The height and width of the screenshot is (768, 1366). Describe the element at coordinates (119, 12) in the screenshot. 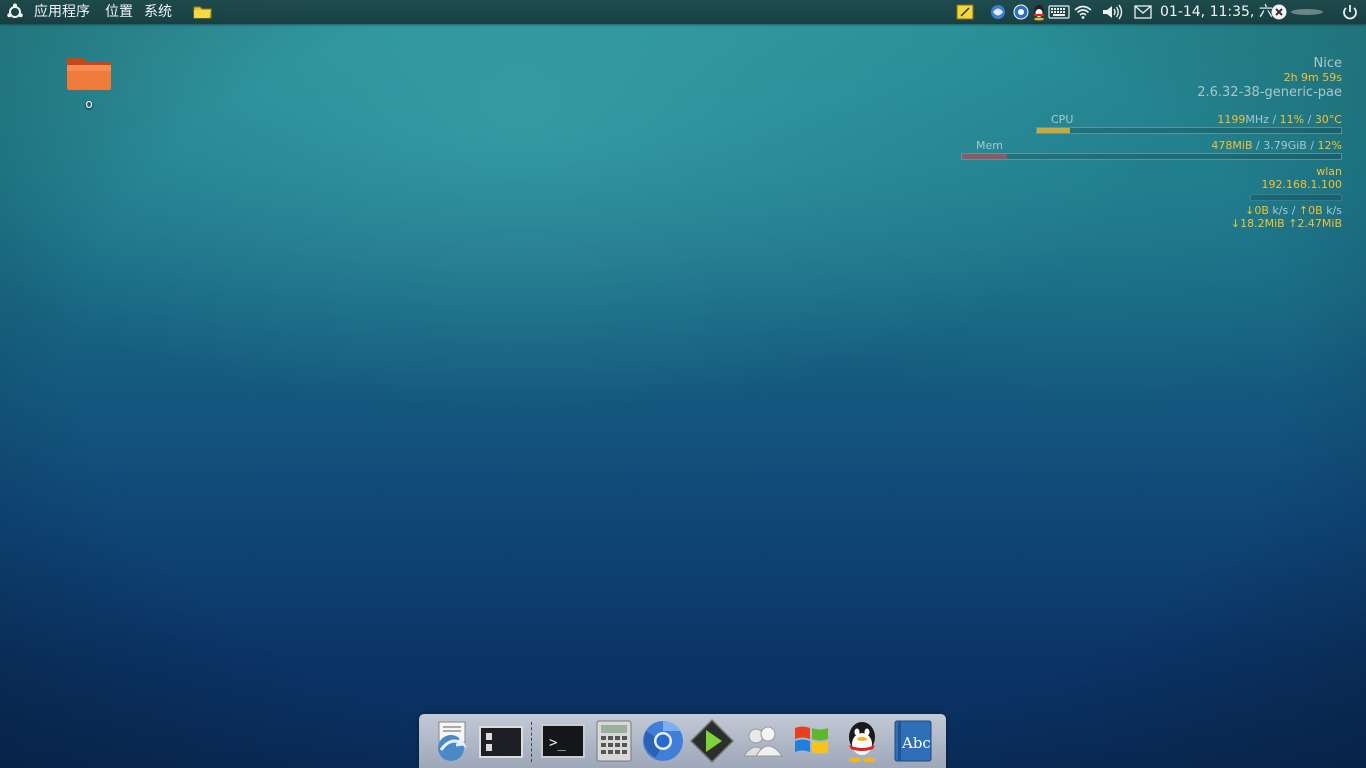

I see `menu-places: 位置` at that location.